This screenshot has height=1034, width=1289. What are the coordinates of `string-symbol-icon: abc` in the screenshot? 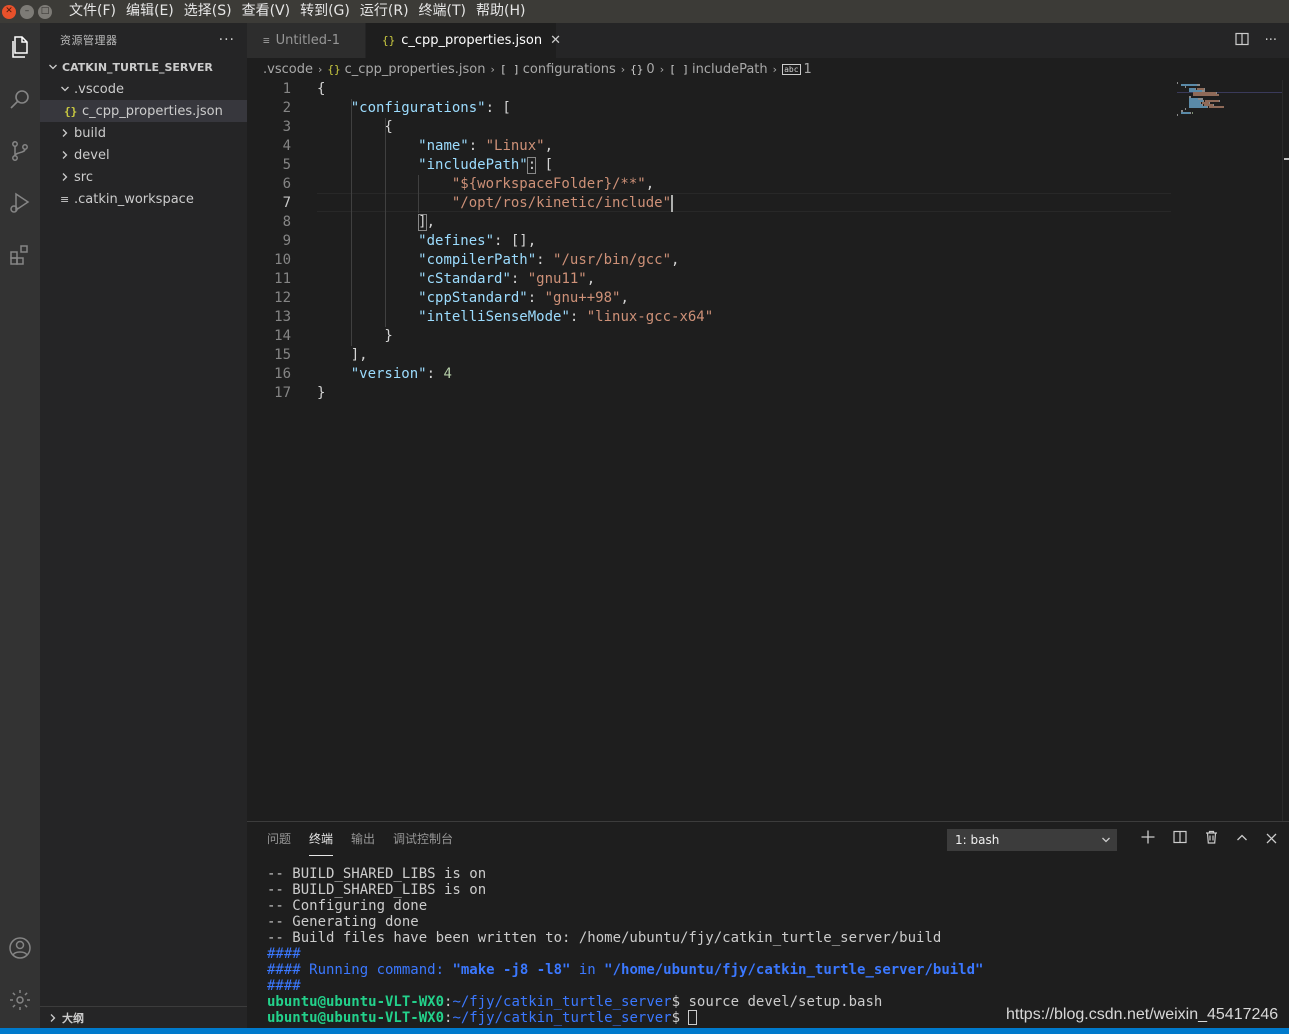 It's located at (791, 69).